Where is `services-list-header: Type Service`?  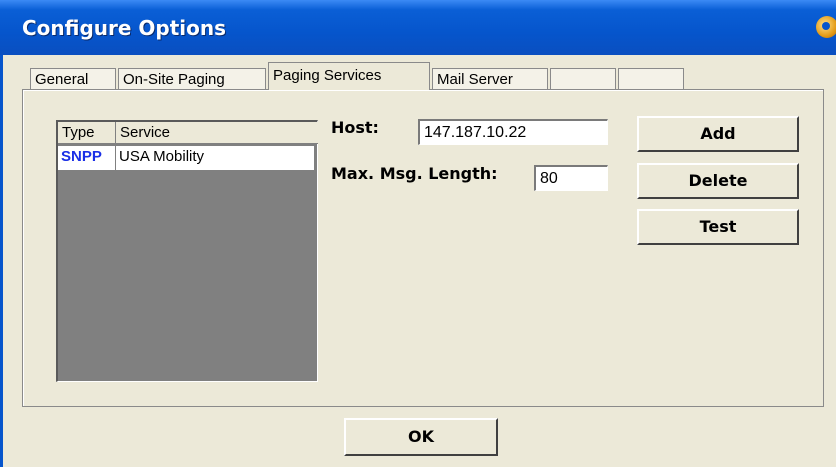 services-list-header: Type Service is located at coordinates (188, 133).